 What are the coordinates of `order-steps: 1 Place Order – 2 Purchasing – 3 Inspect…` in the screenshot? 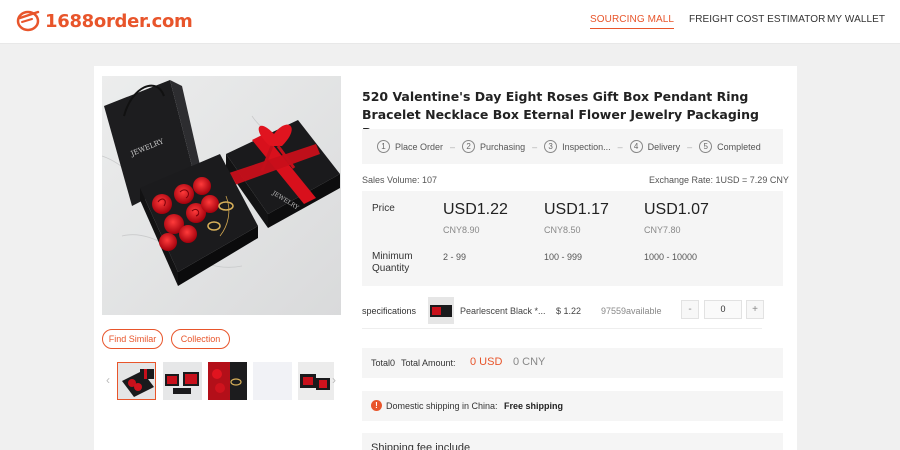 It's located at (572, 146).